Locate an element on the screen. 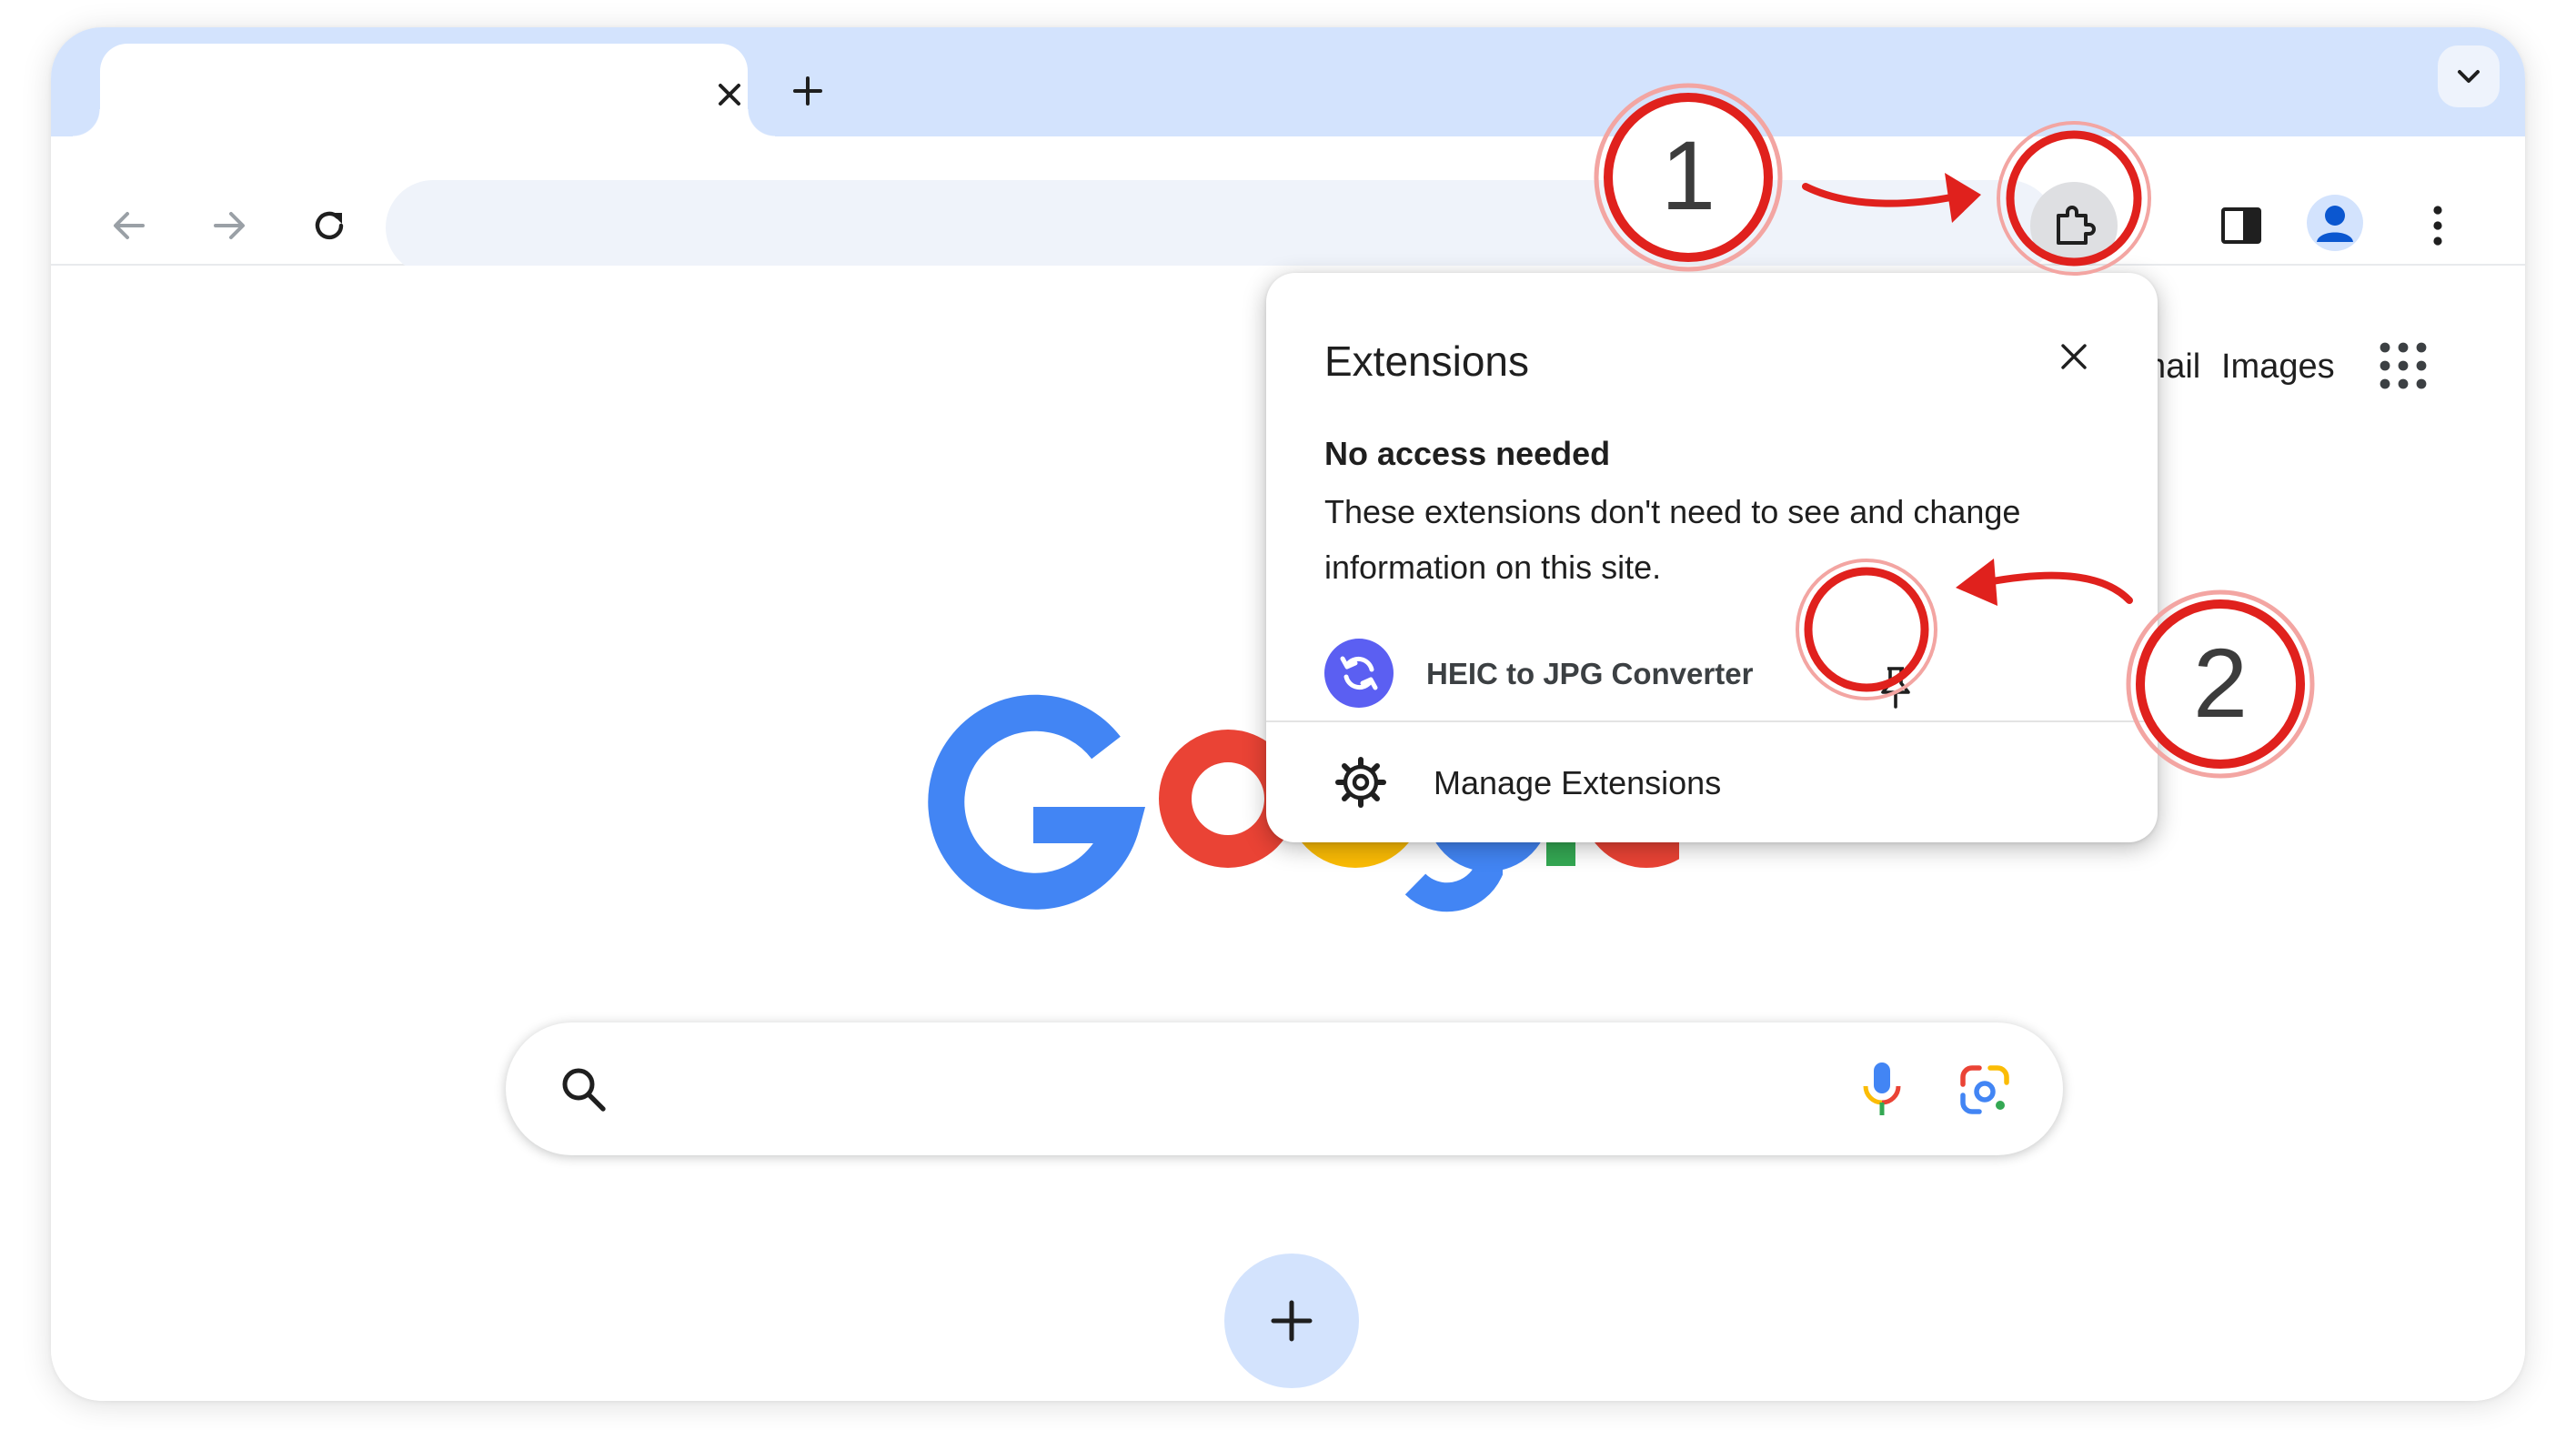  sync-icon is located at coordinates (1359, 673).